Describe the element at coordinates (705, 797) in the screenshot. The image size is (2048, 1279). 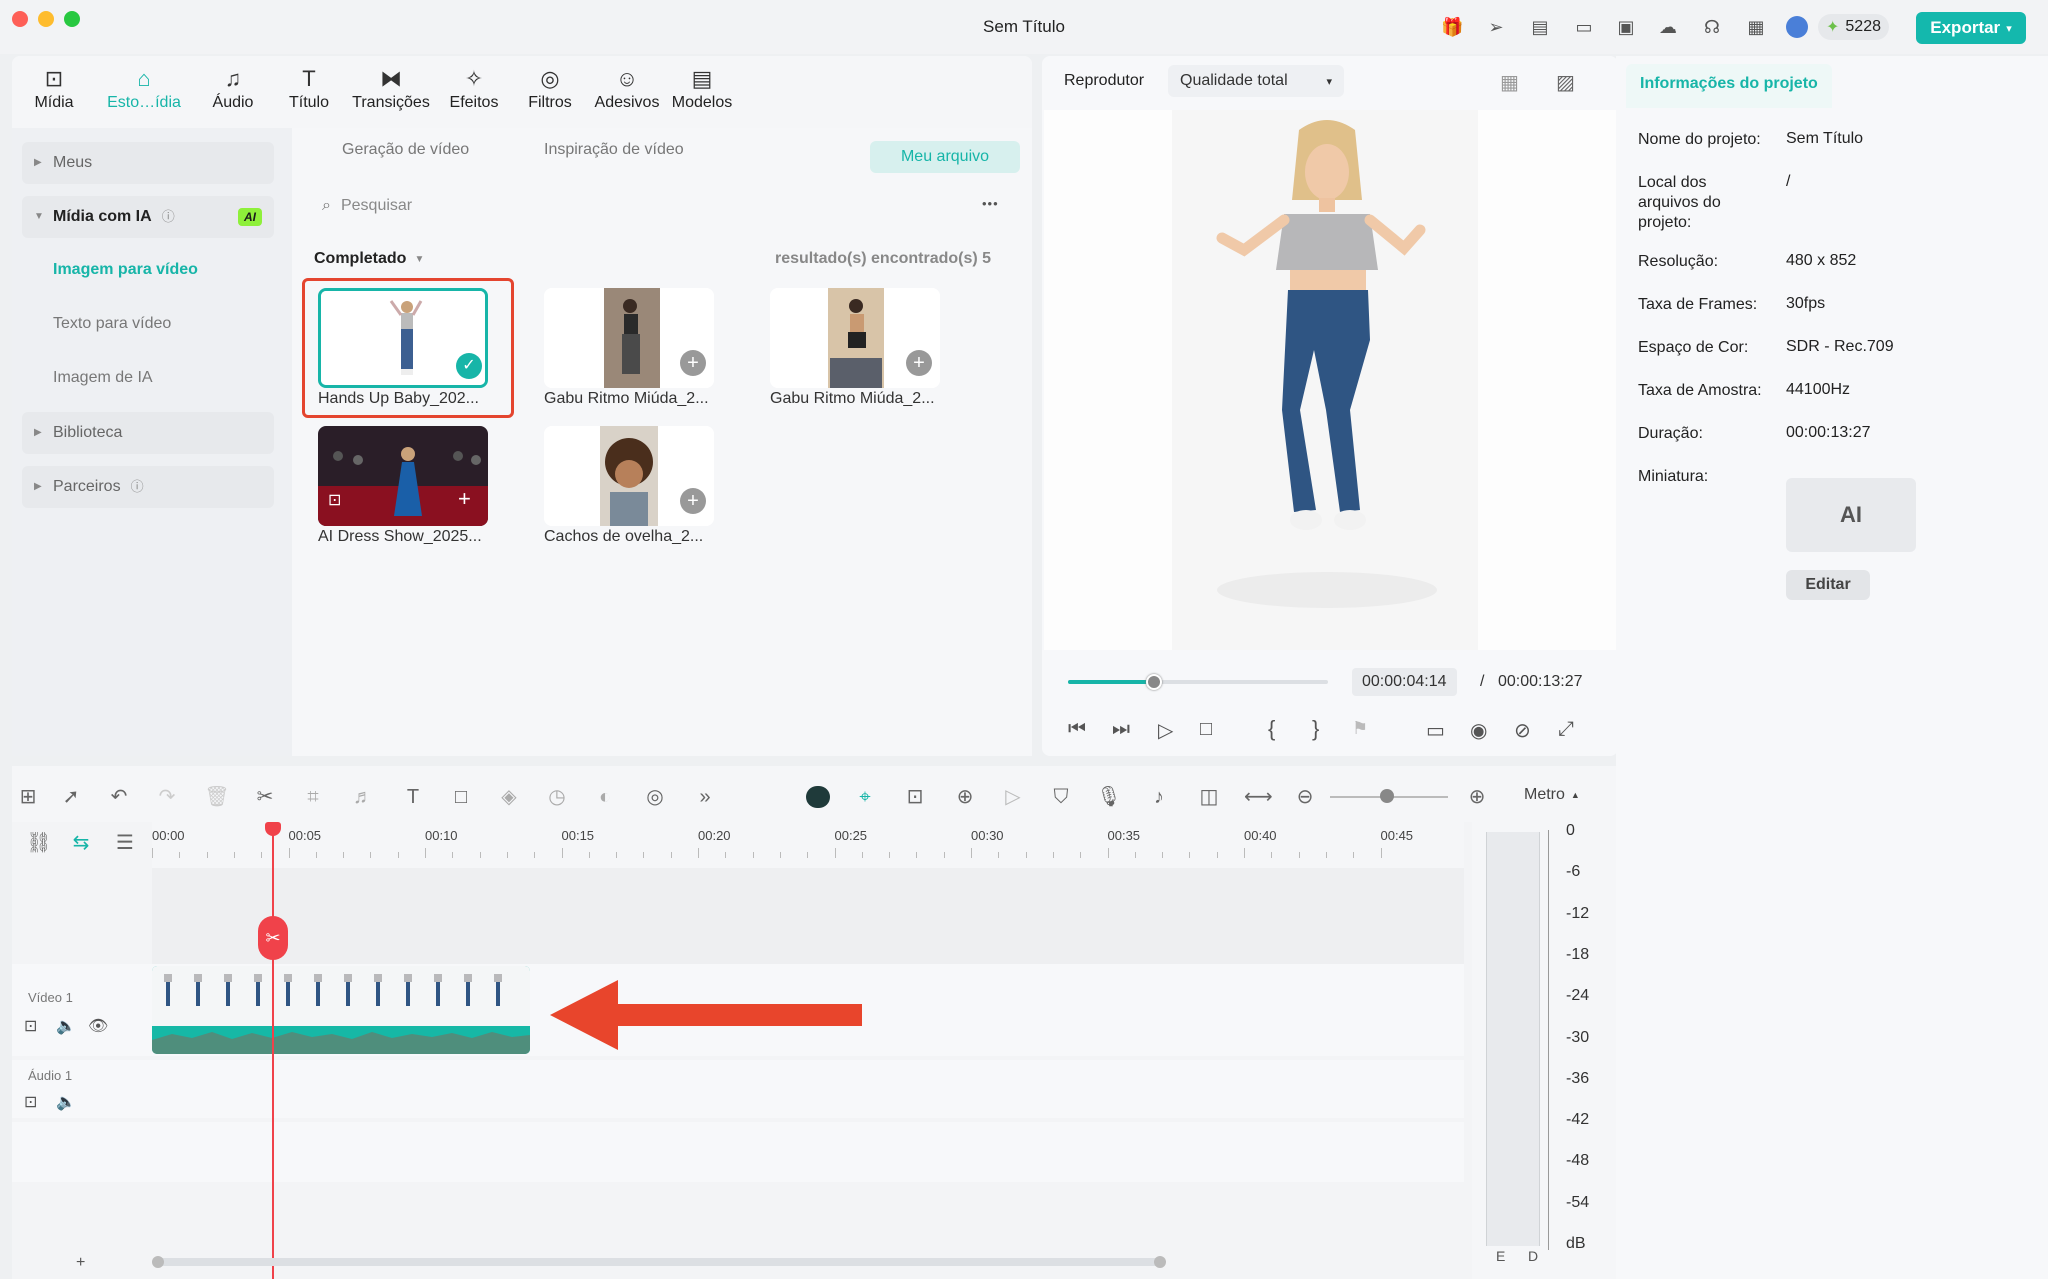
I see `more-tools-icon: »` at that location.